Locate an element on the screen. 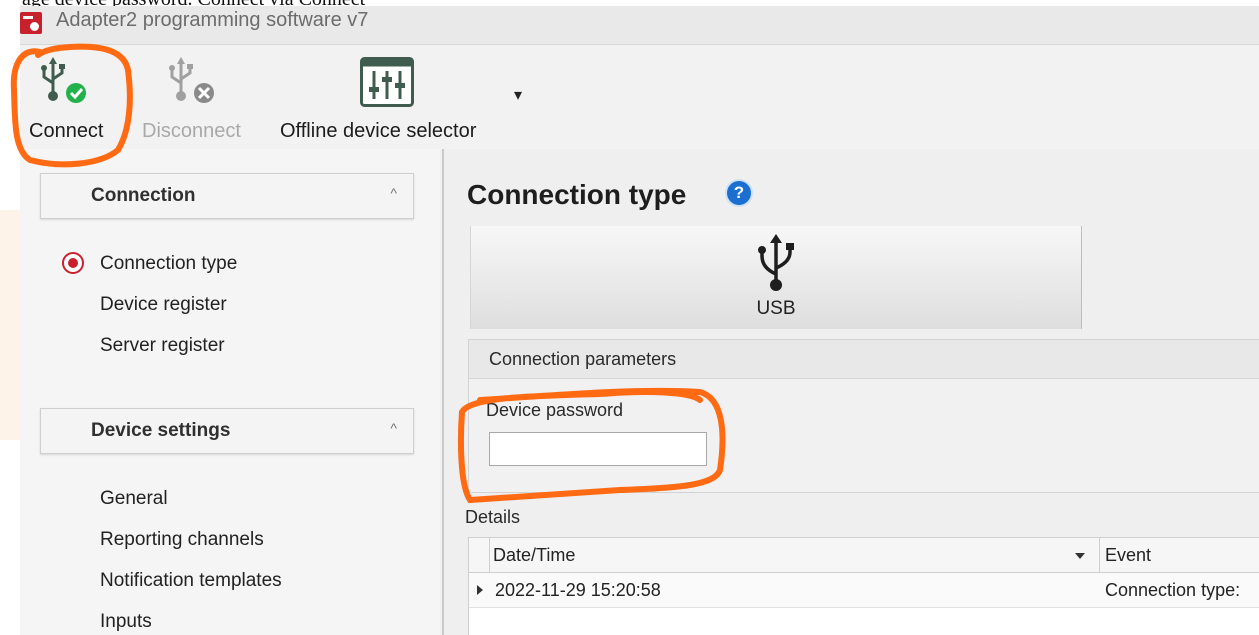 This screenshot has height=635, width=1259. document-margin is located at coordinates (10, 317).